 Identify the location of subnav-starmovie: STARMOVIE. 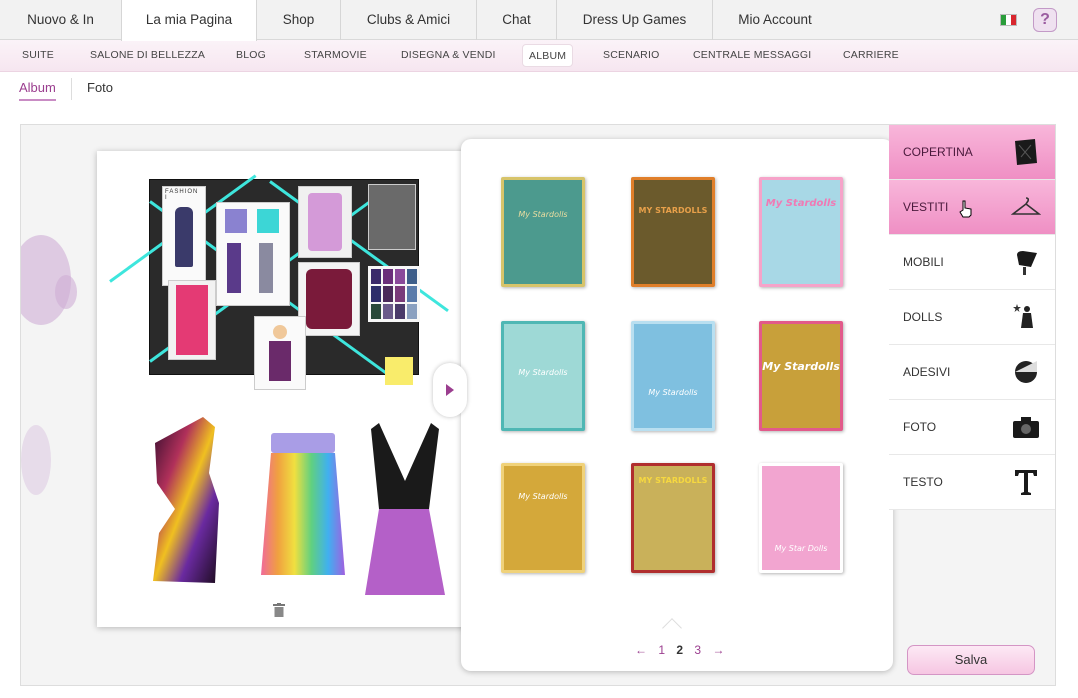
(335, 55).